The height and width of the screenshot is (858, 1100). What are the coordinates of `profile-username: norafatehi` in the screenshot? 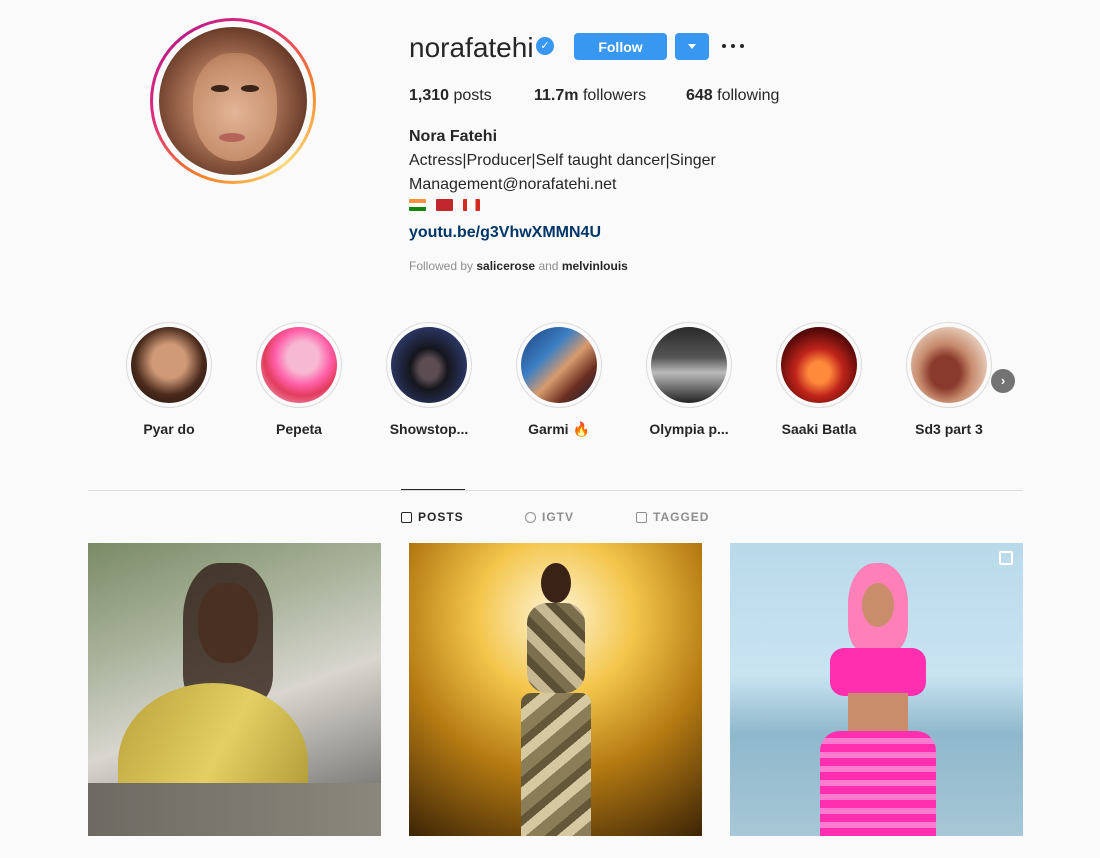 It's located at (471, 47).